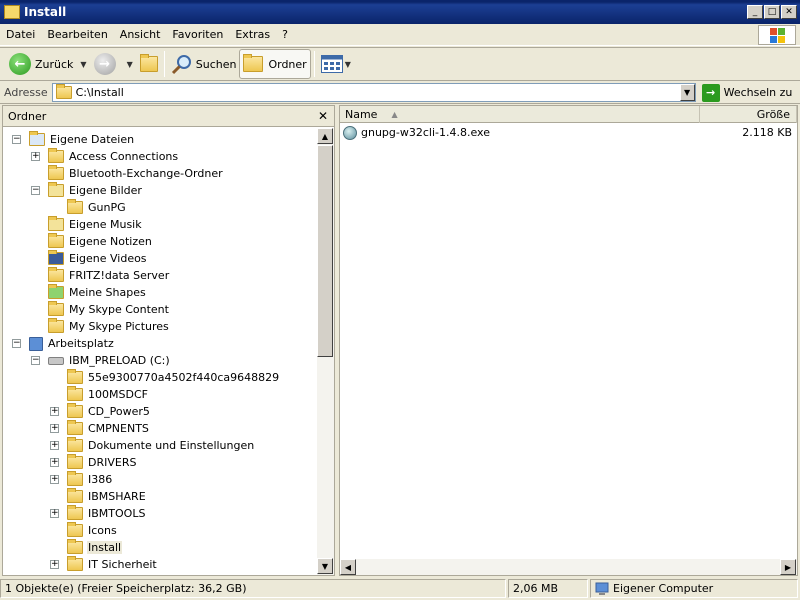 Image resolution: width=800 pixels, height=600 pixels. What do you see at coordinates (77, 34) in the screenshot?
I see `menu-bearbeiten: Bearbeiten` at bounding box center [77, 34].